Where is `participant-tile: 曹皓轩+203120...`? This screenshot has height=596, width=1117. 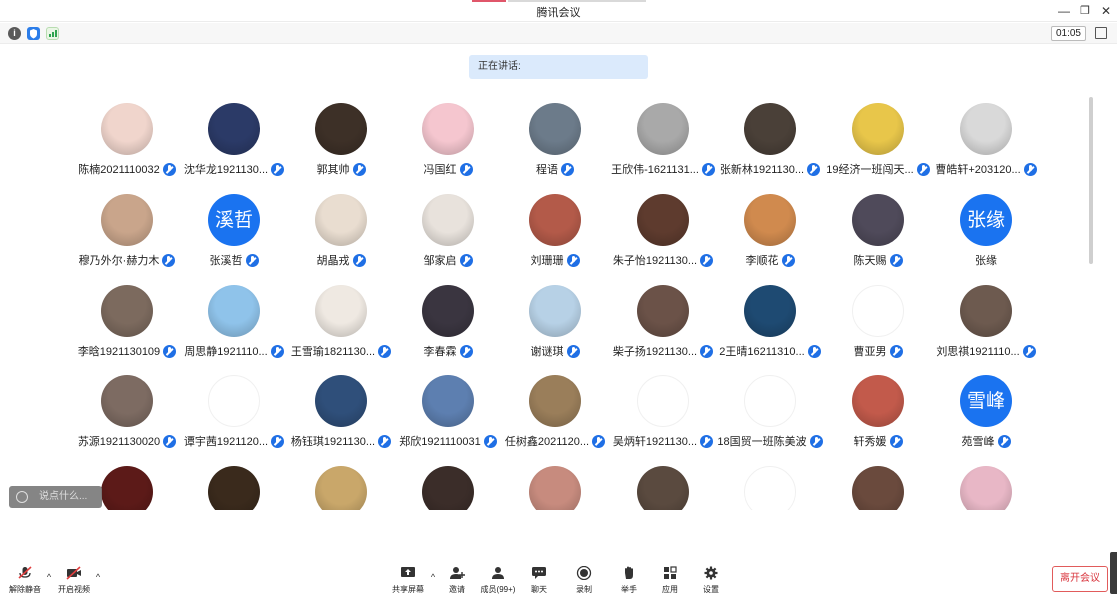
participant-tile: 曹皓轩+203120... is located at coordinates (986, 148).